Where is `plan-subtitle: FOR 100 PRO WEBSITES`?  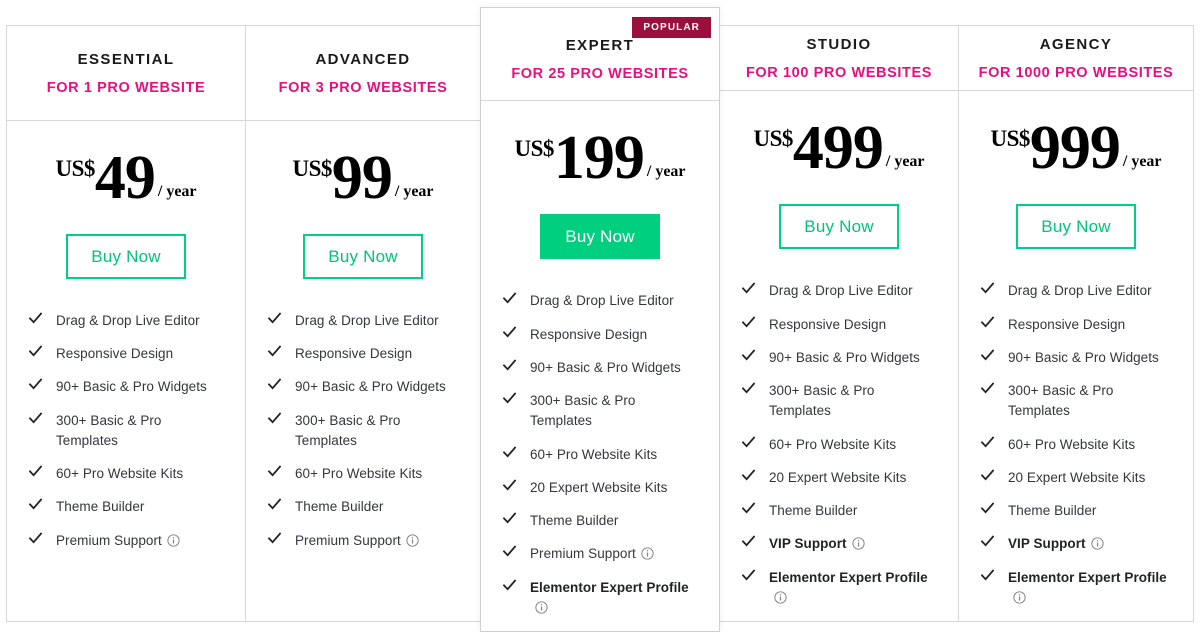 plan-subtitle: FOR 100 PRO WEBSITES is located at coordinates (839, 72).